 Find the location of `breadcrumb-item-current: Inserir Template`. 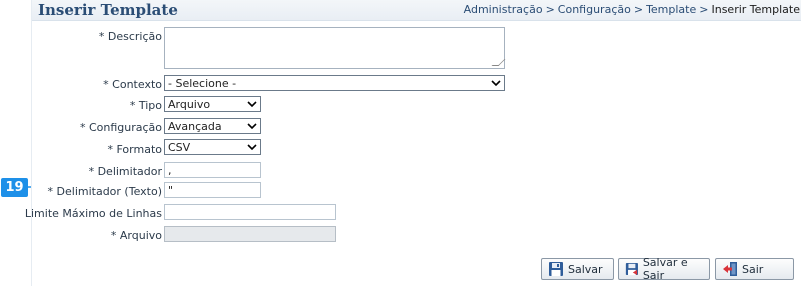

breadcrumb-item-current: Inserir Template is located at coordinates (755, 9).